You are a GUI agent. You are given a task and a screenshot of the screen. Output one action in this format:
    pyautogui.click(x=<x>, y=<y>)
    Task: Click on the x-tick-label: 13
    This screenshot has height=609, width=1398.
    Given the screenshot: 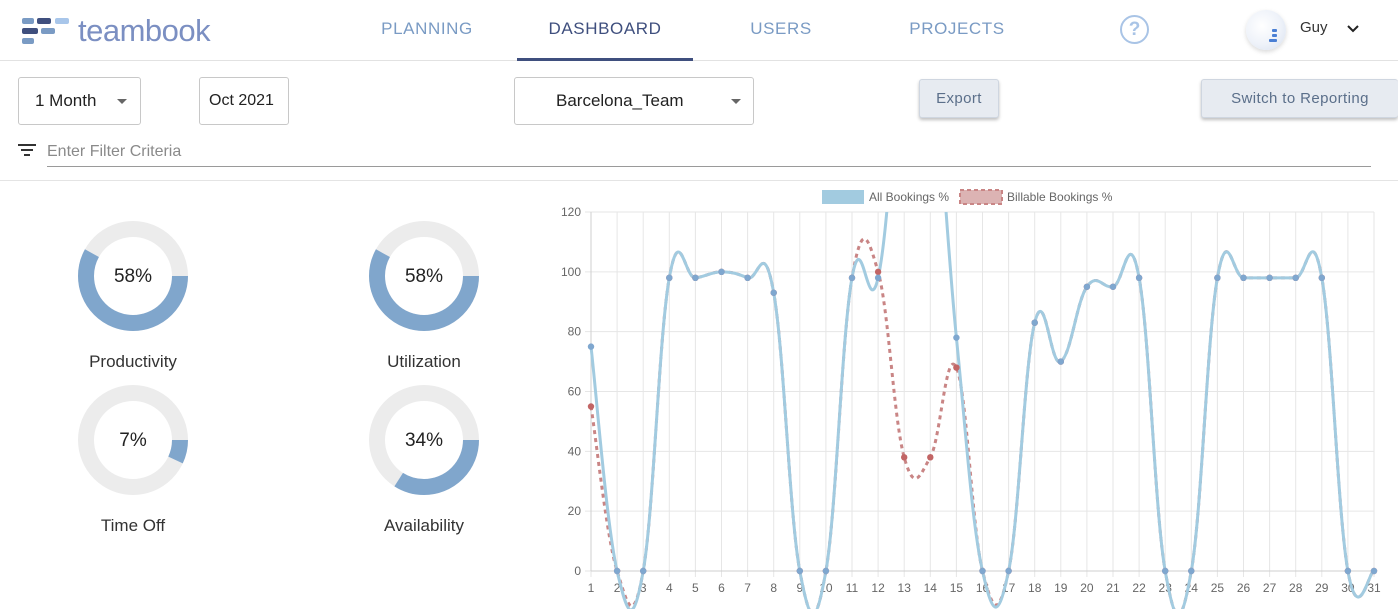 What is the action you would take?
    pyautogui.click(x=905, y=588)
    